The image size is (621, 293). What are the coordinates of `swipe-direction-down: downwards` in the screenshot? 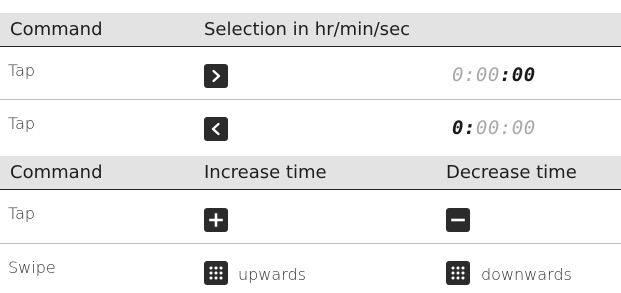 It's located at (526, 274).